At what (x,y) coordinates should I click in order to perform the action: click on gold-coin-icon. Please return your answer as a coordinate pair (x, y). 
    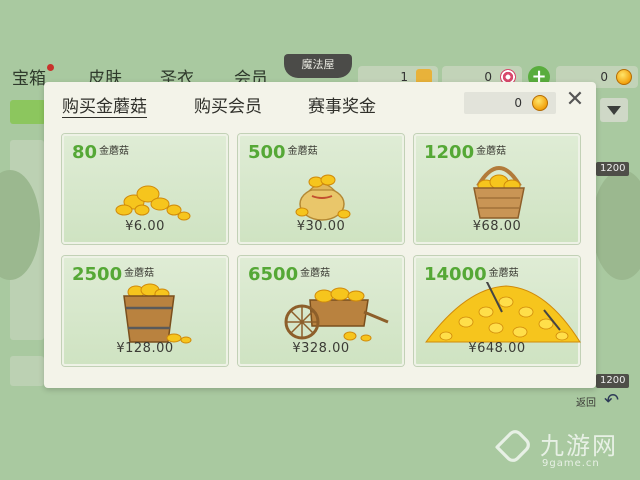
    Looking at the image, I should click on (624, 77).